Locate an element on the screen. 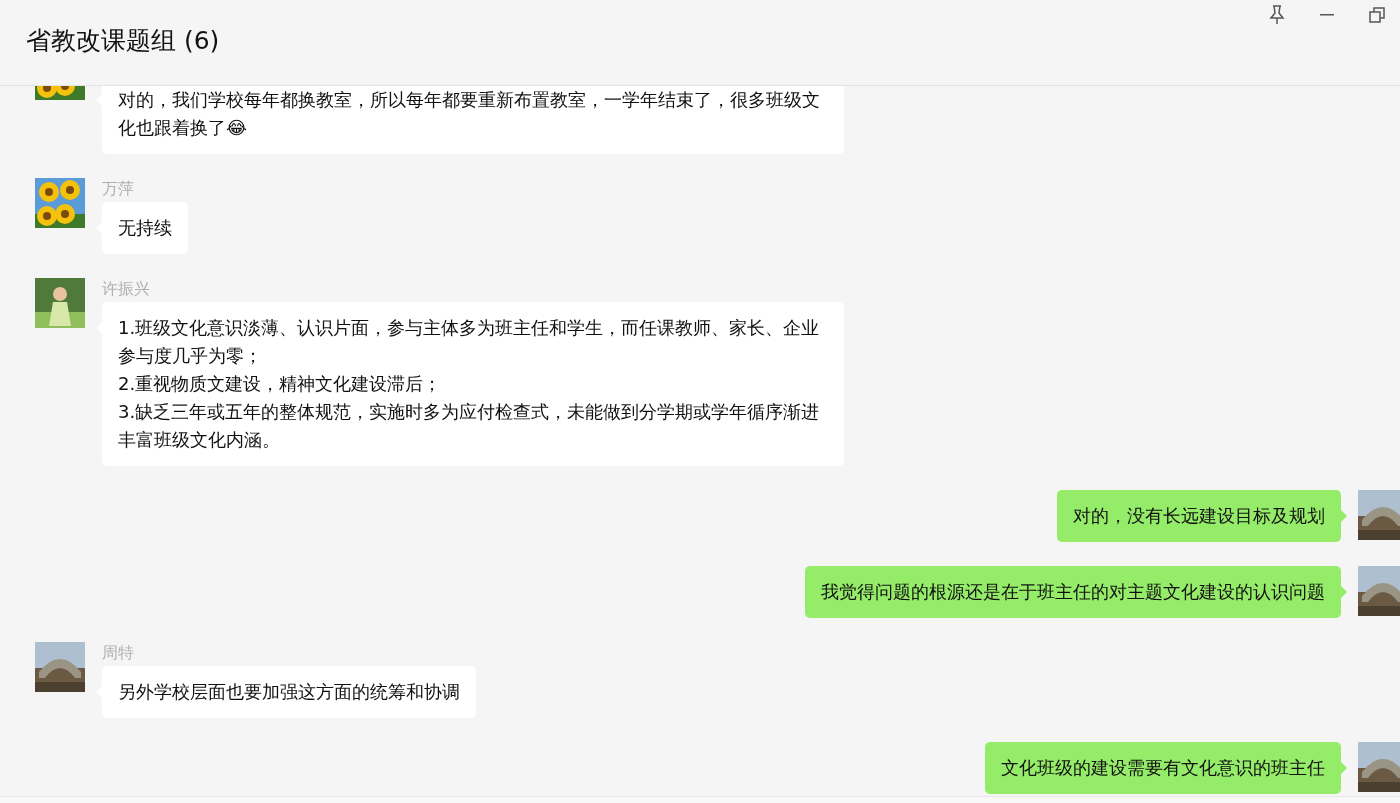  sender-name: 万萍 is located at coordinates (118, 188).